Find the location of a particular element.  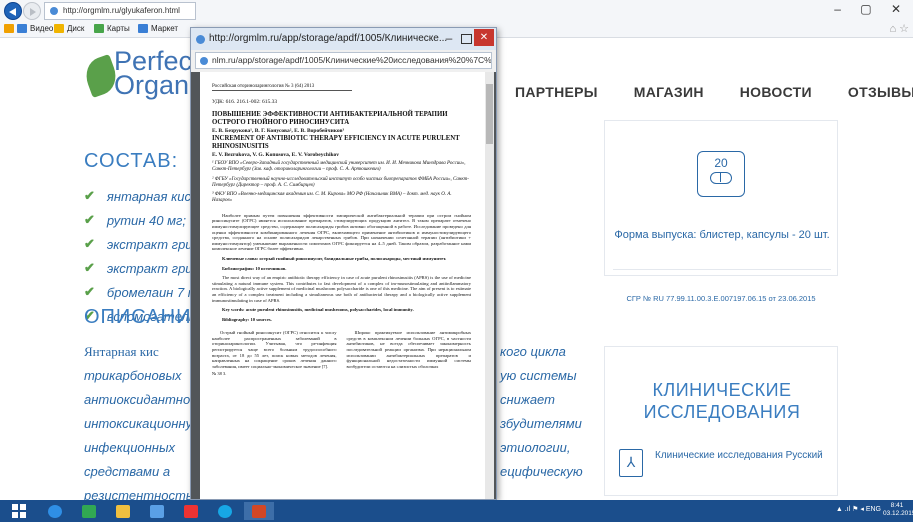

list-item-text: рутин 40 мг; is located at coordinates (146, 220).